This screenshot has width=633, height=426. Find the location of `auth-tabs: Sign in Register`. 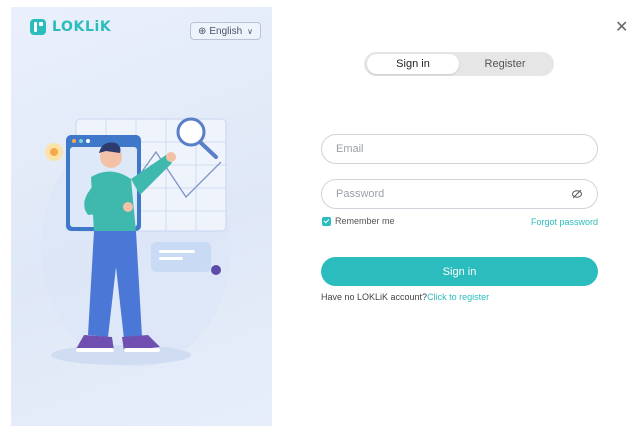

auth-tabs: Sign in Register is located at coordinates (459, 64).